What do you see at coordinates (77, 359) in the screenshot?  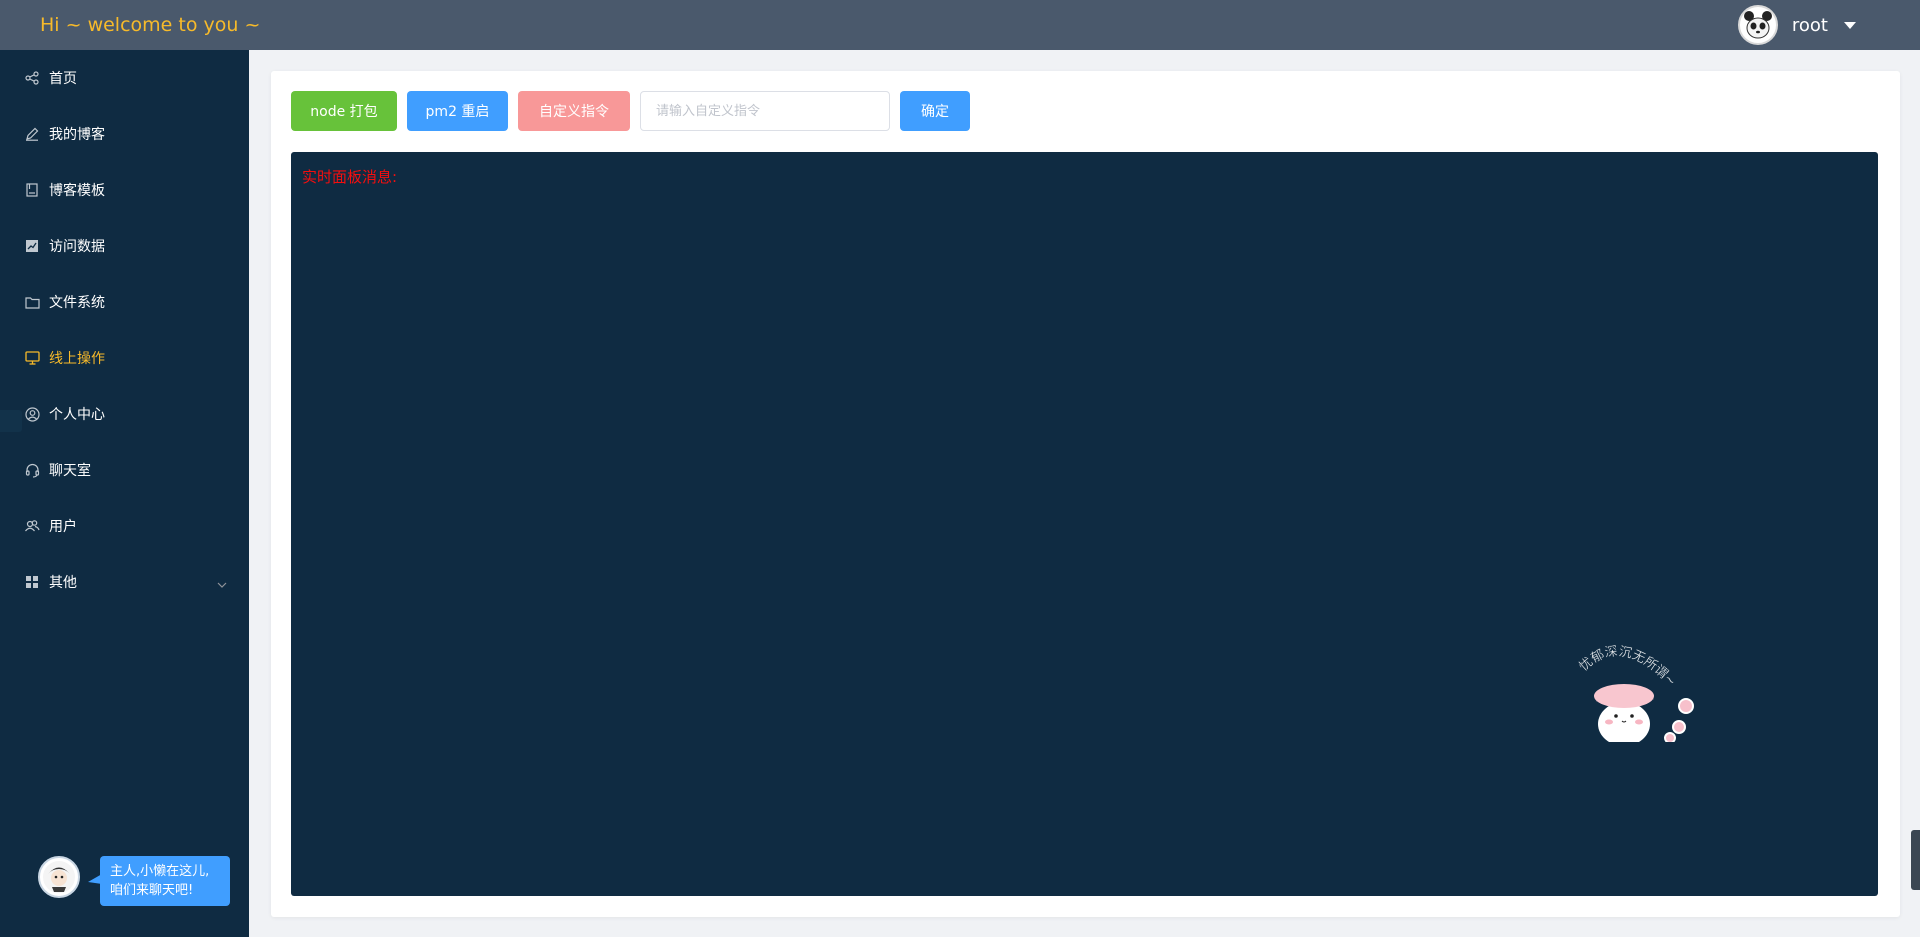 I see `sidebar-item-label: 线上操作` at bounding box center [77, 359].